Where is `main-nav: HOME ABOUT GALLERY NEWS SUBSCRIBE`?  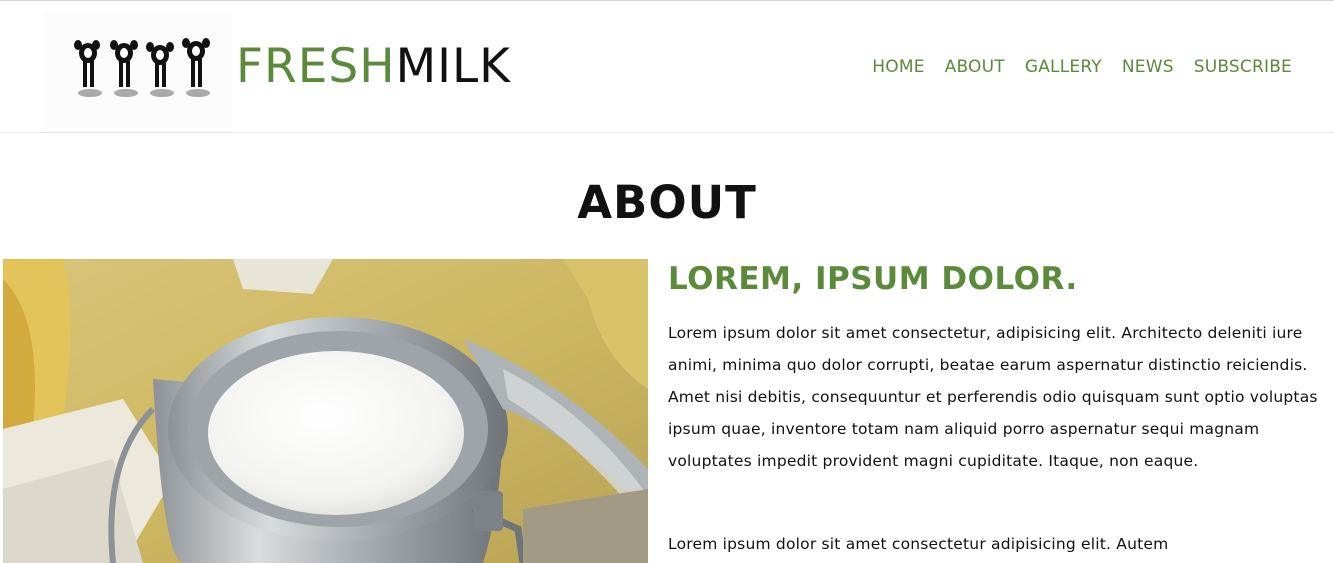 main-nav: HOME ABOUT GALLERY NEWS SUBSCRIBE is located at coordinates (1082, 67).